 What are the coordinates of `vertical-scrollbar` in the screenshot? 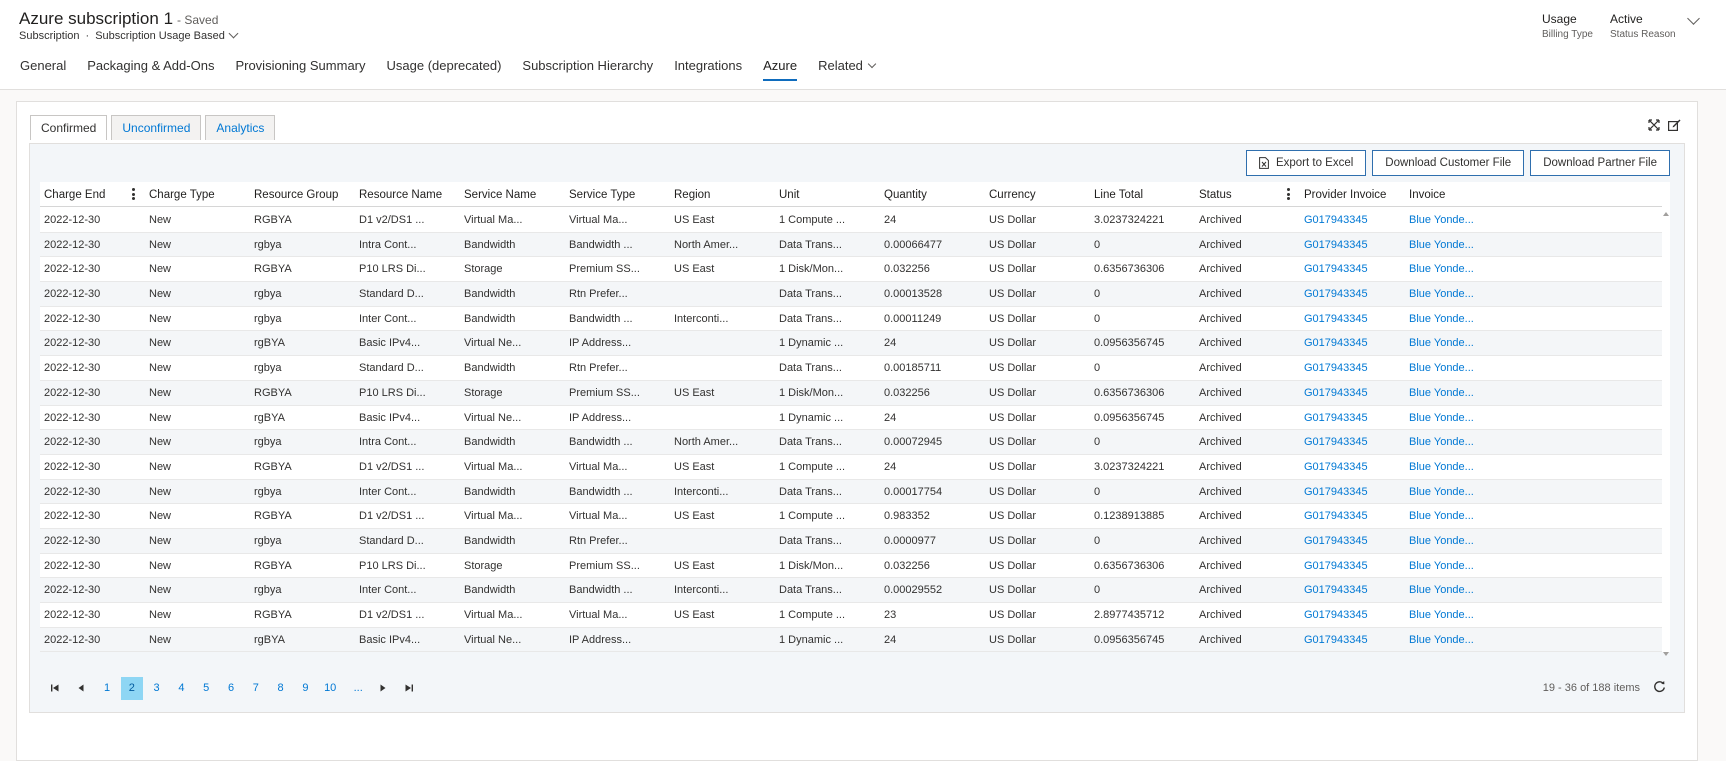 It's located at (1666, 432).